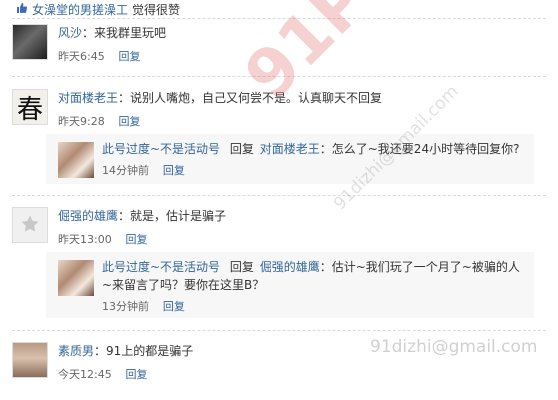 This screenshot has height=400, width=558. I want to click on like-bar: 女澡堂的男搓澡工 觉得很赞, so click(279, 9).